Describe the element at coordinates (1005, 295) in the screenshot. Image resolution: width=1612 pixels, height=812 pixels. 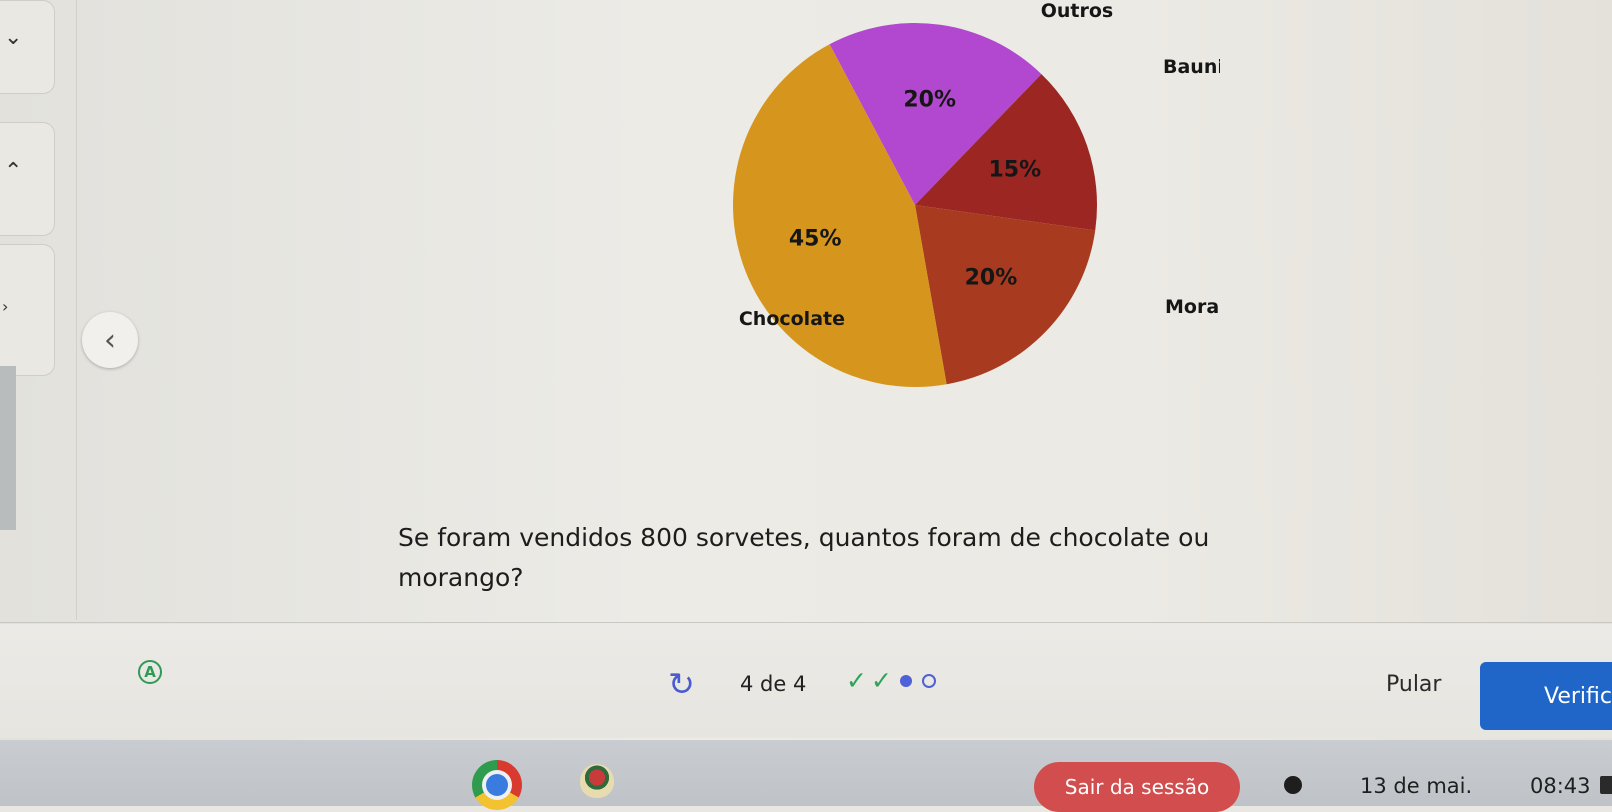
I see `pie-slice-morango` at that location.